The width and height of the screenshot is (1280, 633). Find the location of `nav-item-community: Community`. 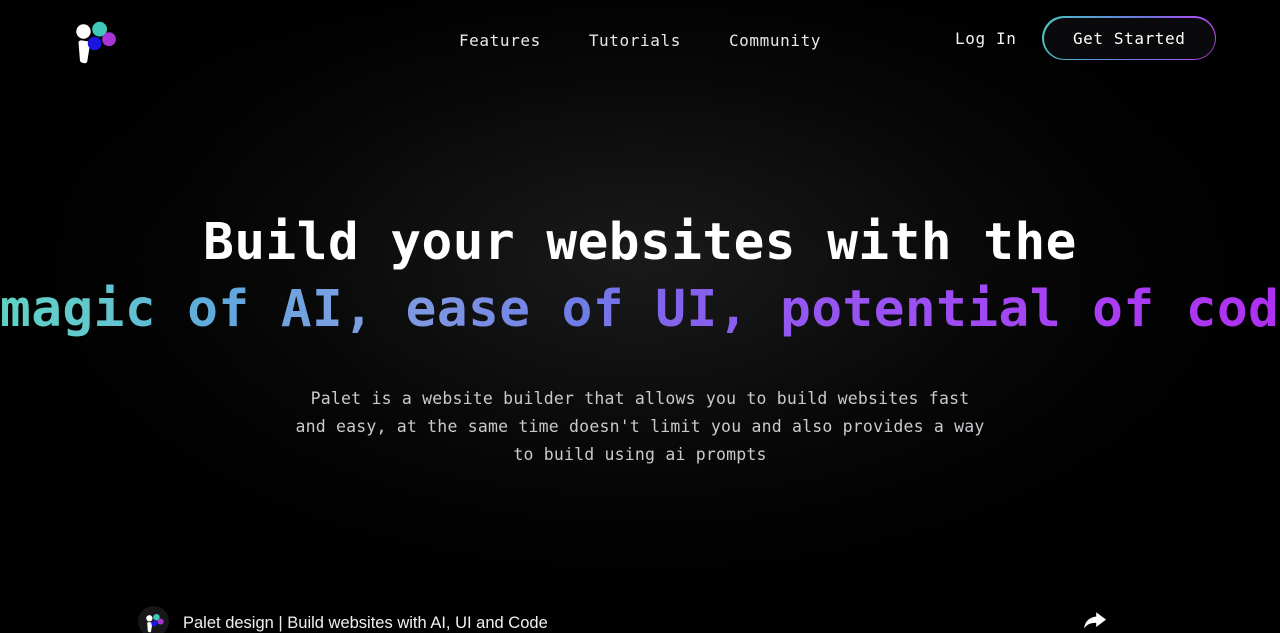

nav-item-community: Community is located at coordinates (775, 40).